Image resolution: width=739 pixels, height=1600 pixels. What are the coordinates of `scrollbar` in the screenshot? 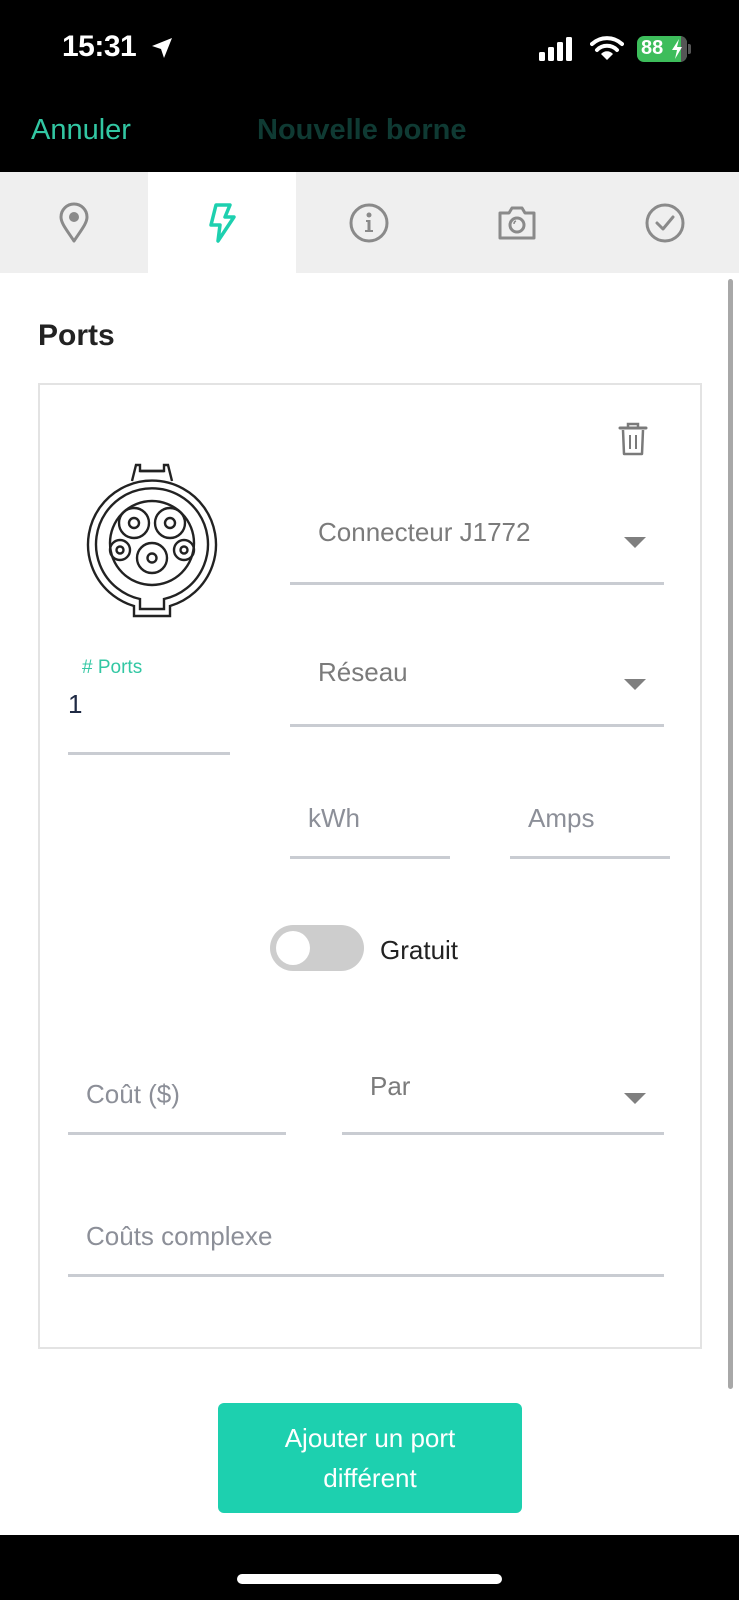 It's located at (730, 834).